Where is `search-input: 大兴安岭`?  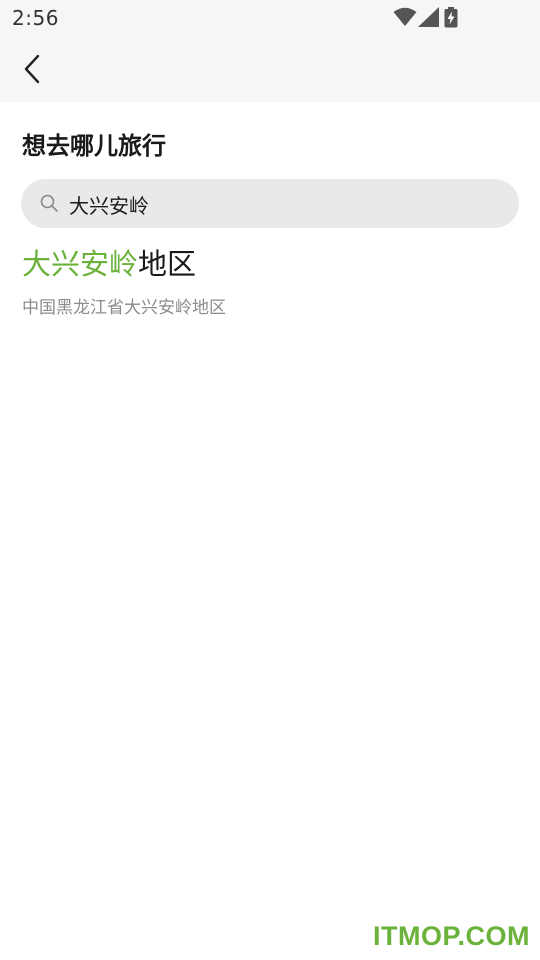
search-input: 大兴安岭 is located at coordinates (270, 203).